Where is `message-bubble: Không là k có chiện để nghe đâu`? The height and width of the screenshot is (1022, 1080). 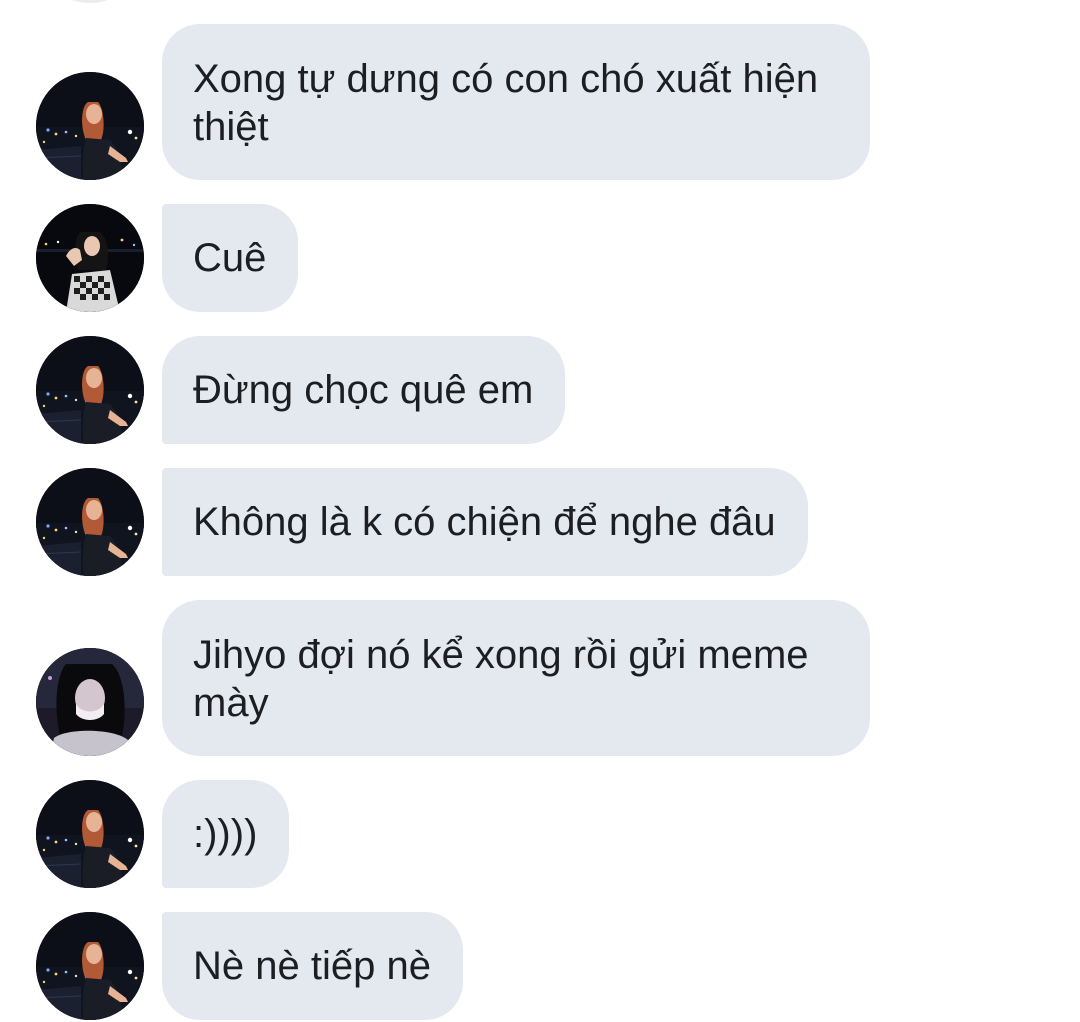 message-bubble: Không là k có chiện để nghe đâu is located at coordinates (485, 522).